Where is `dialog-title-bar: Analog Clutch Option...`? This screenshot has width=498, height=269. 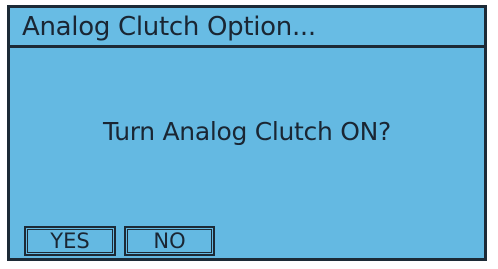
dialog-title-bar: Analog Clutch Option... is located at coordinates (247, 28).